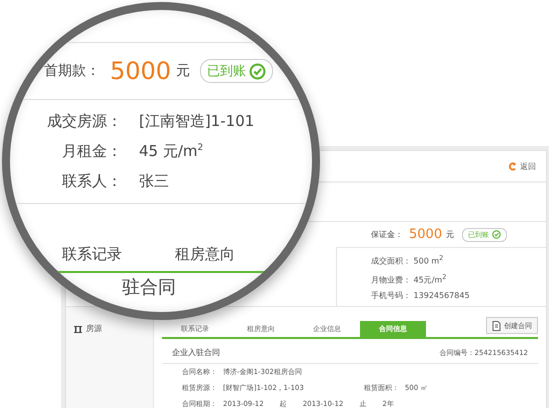 This screenshot has width=549, height=408. I want to click on detail-text: 手机号码： 13924567845, so click(421, 296).